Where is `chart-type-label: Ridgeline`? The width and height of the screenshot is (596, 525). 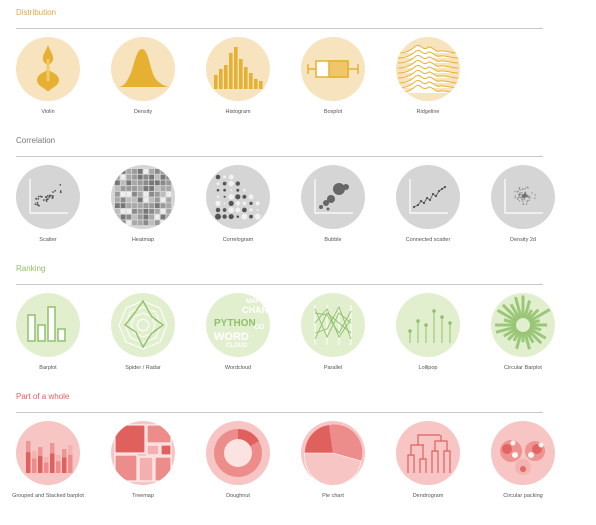 chart-type-label: Ridgeline is located at coordinates (428, 112).